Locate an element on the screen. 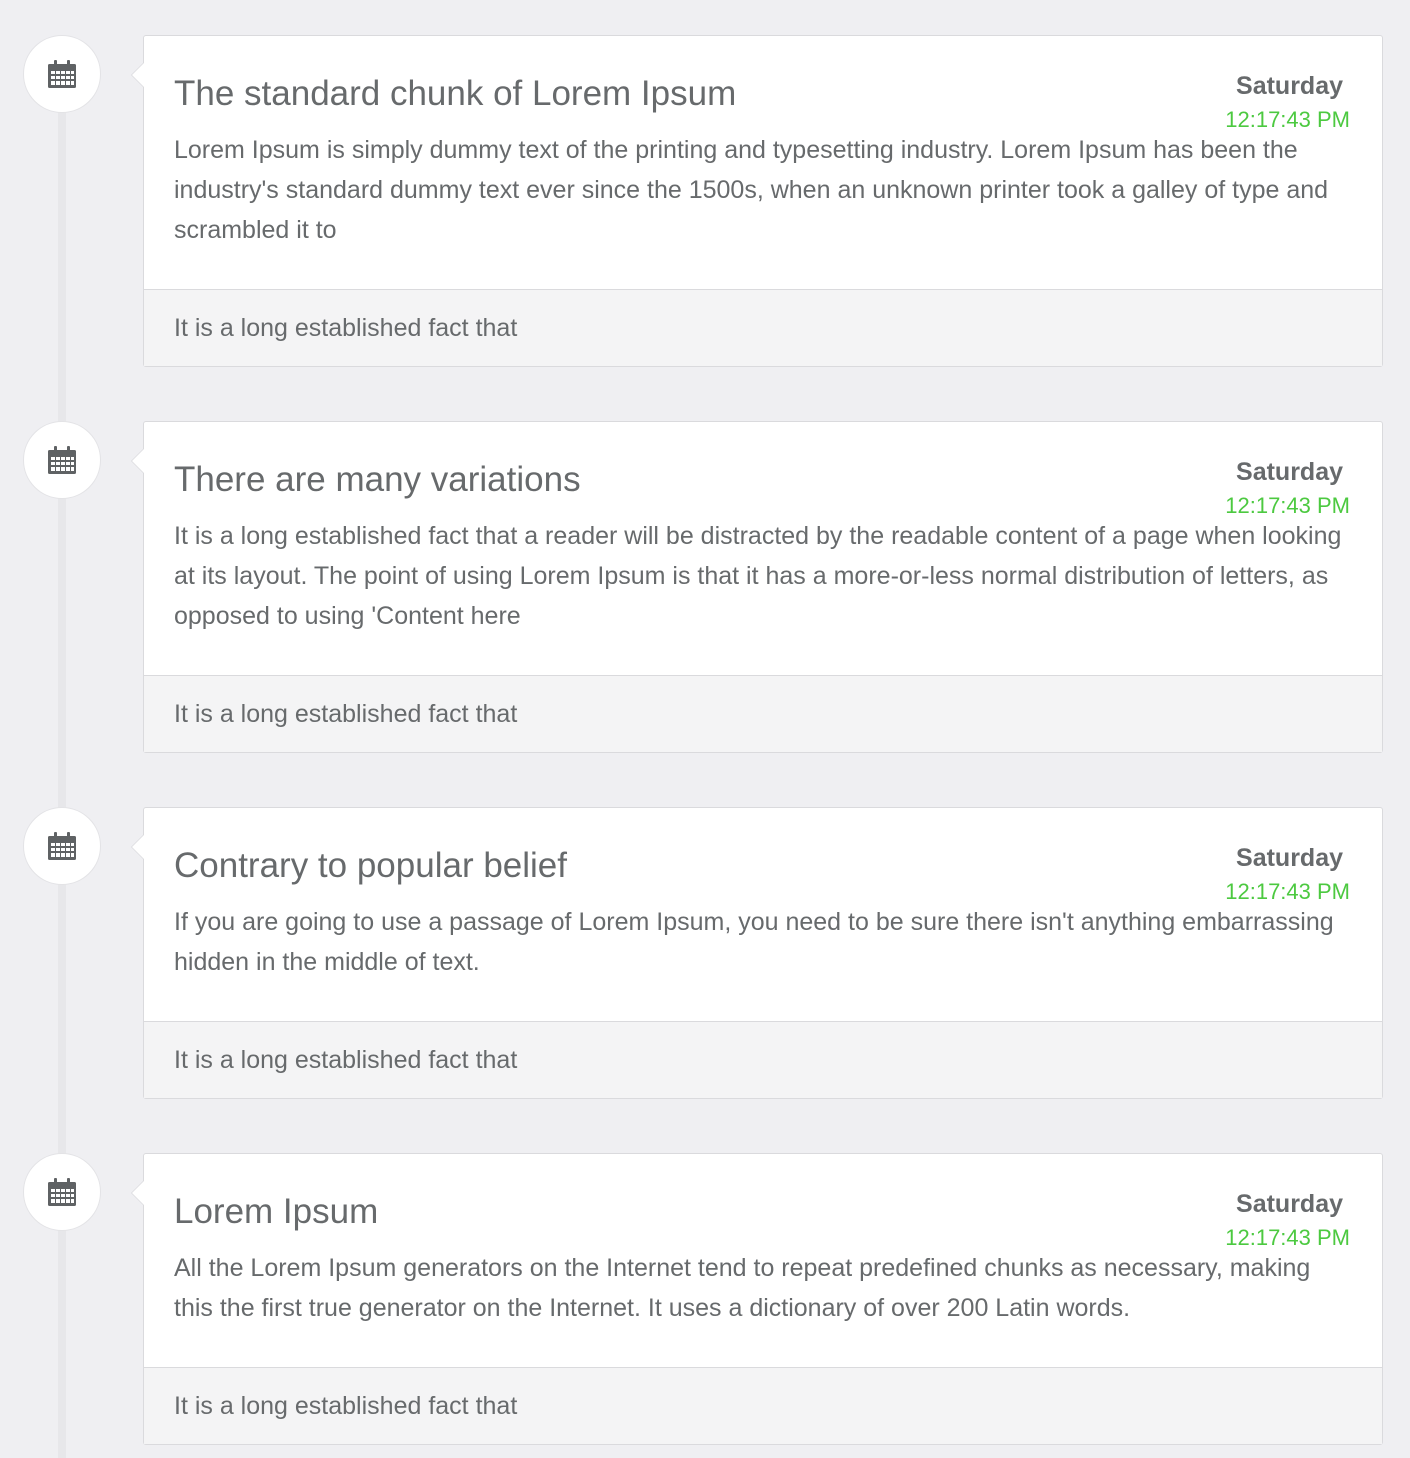  card-title: There are many variations is located at coordinates (377, 479).